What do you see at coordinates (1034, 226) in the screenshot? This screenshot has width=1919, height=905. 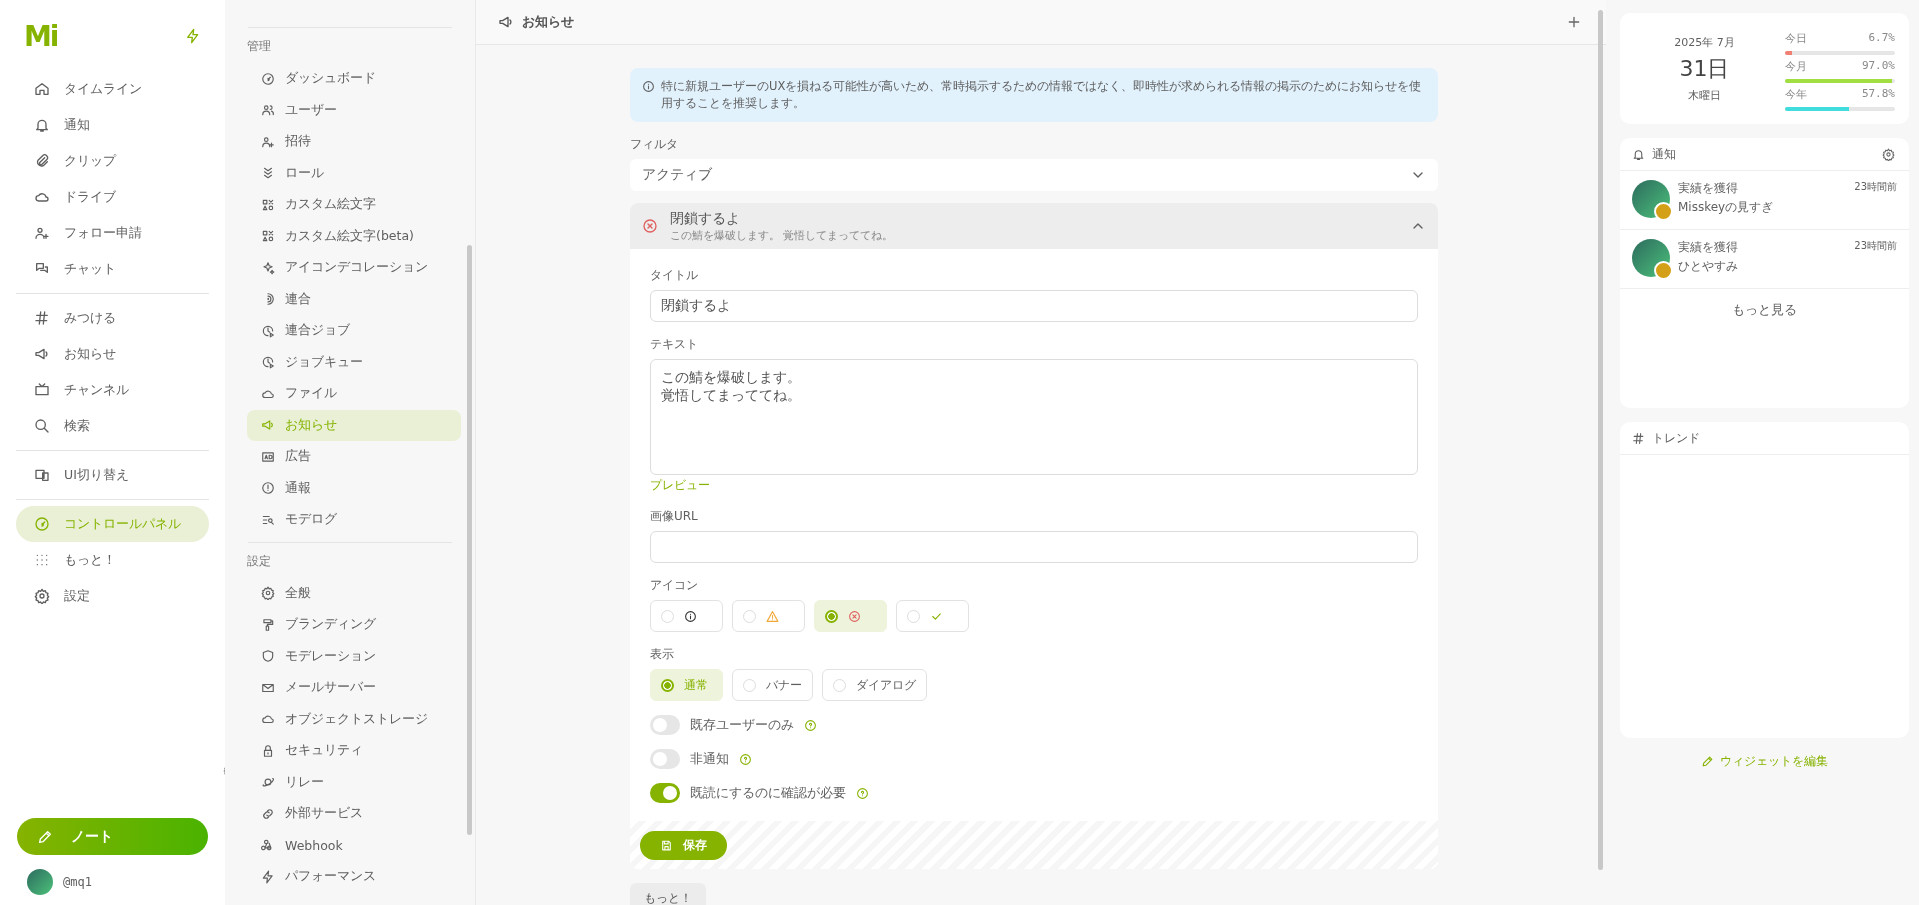 I see `announcement-header: 閉鎖するよ この鯖を爆破します。 覚悟してまっててね。` at bounding box center [1034, 226].